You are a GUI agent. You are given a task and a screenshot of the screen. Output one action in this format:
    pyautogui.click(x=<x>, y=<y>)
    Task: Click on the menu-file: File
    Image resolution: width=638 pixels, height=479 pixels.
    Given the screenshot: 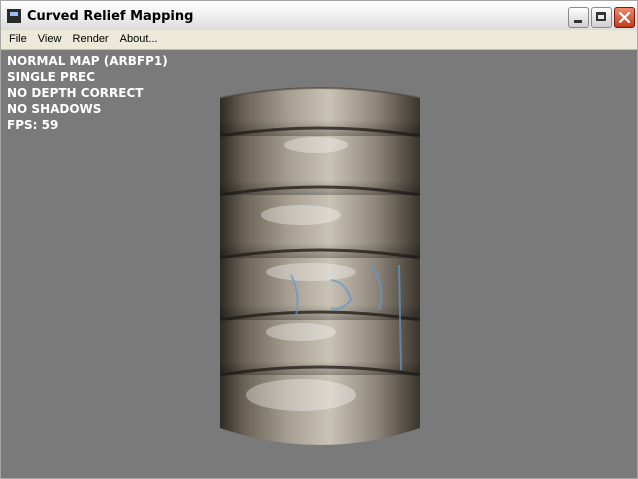 What is the action you would take?
    pyautogui.click(x=18, y=39)
    